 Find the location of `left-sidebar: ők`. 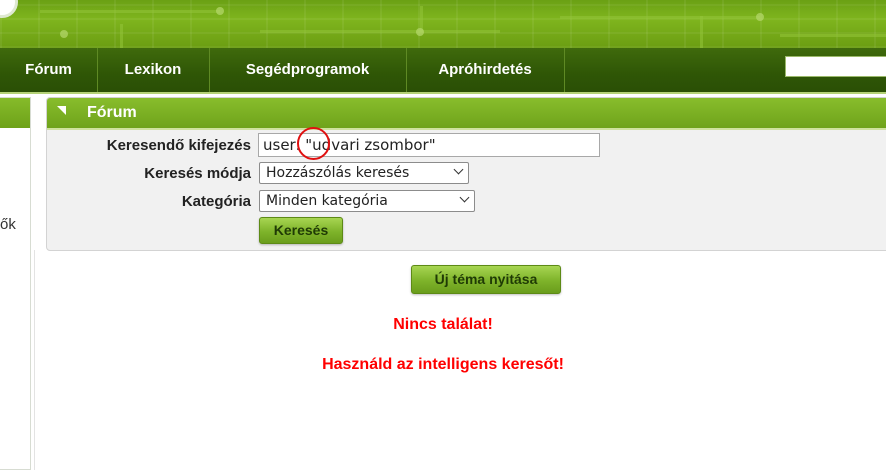

left-sidebar: ők is located at coordinates (15, 283).